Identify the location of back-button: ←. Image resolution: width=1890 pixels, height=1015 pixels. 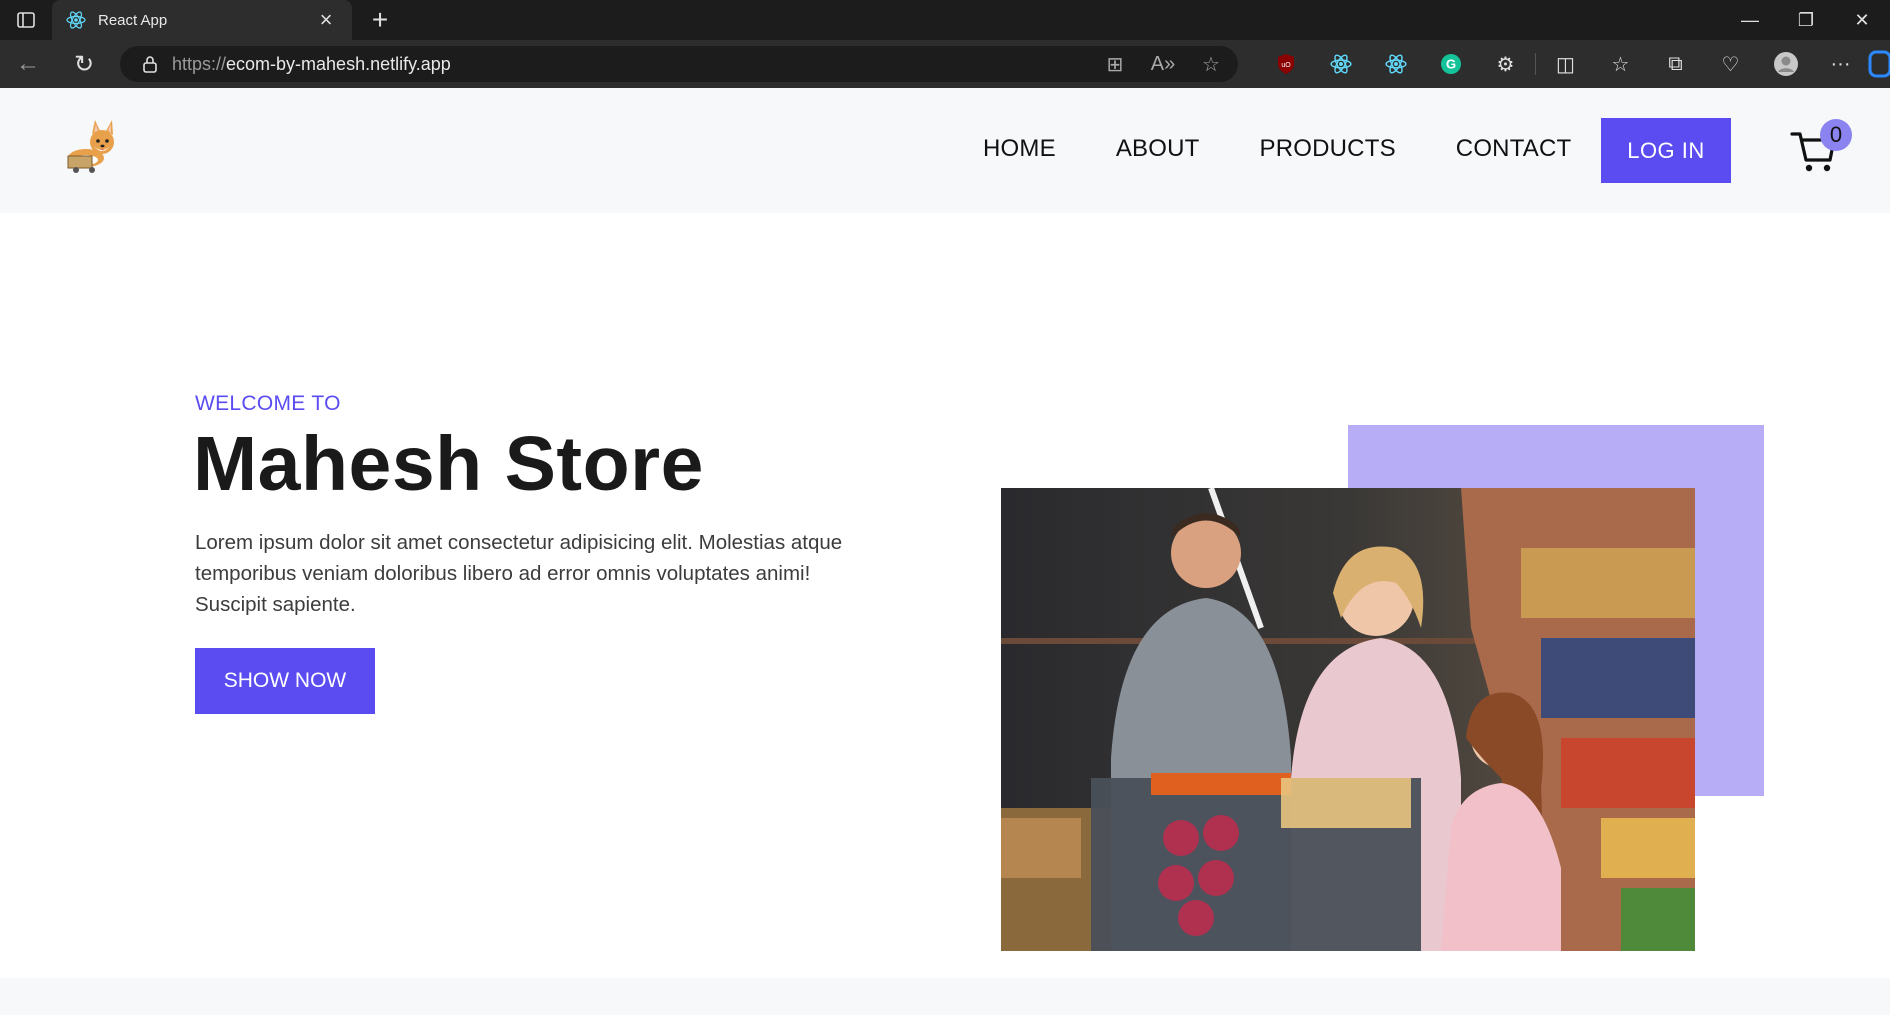
(28, 64).